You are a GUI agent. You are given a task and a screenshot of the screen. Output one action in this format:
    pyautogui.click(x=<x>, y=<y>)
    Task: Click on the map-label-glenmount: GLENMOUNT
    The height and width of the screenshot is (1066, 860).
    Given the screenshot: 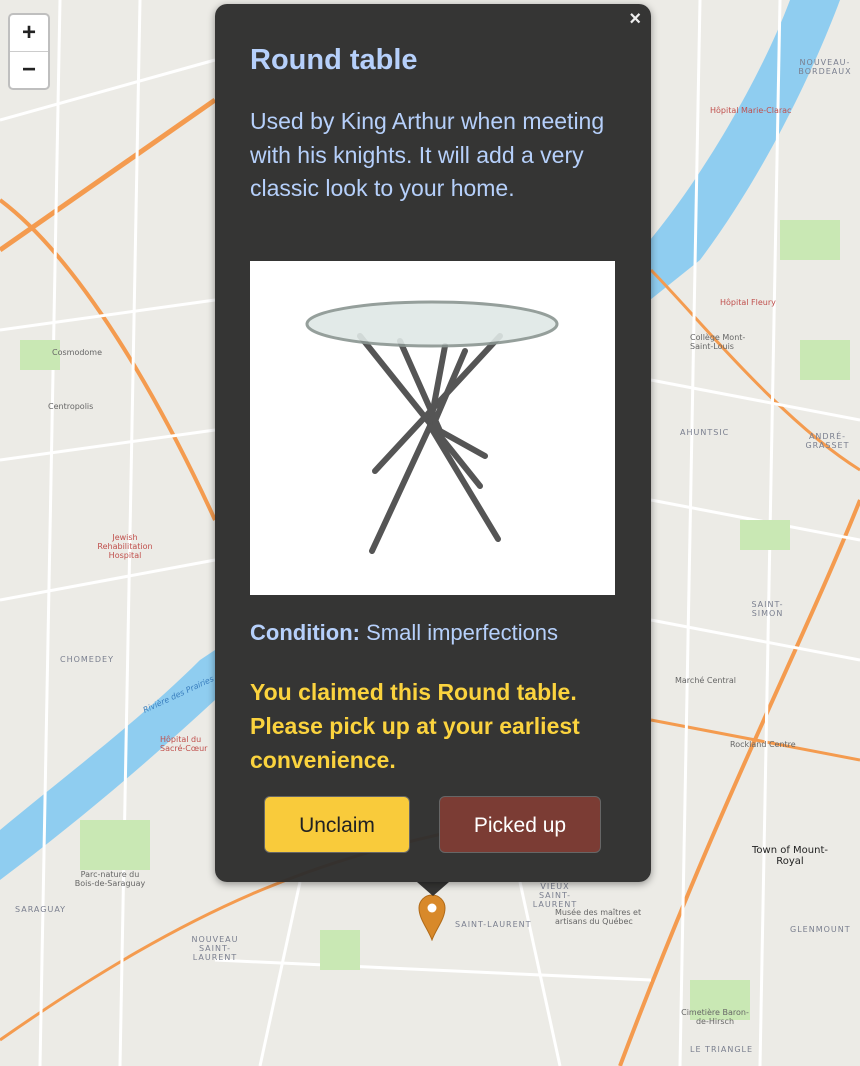 What is the action you would take?
    pyautogui.click(x=820, y=929)
    